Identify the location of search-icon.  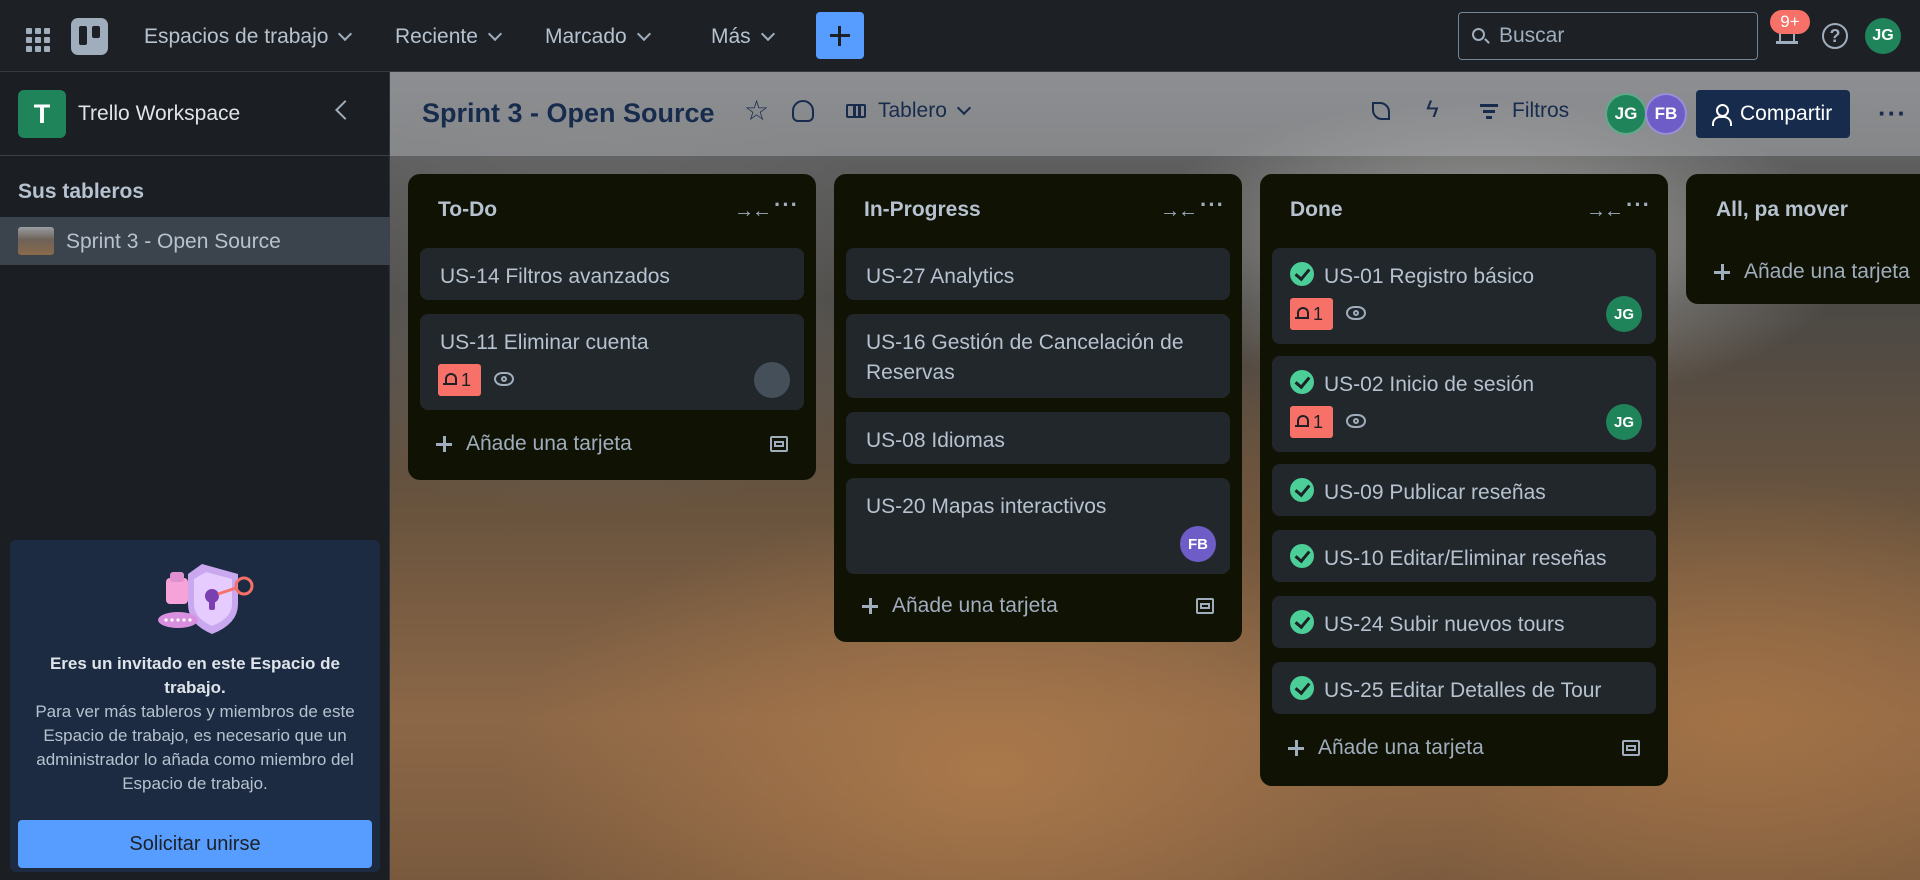
(1478, 34).